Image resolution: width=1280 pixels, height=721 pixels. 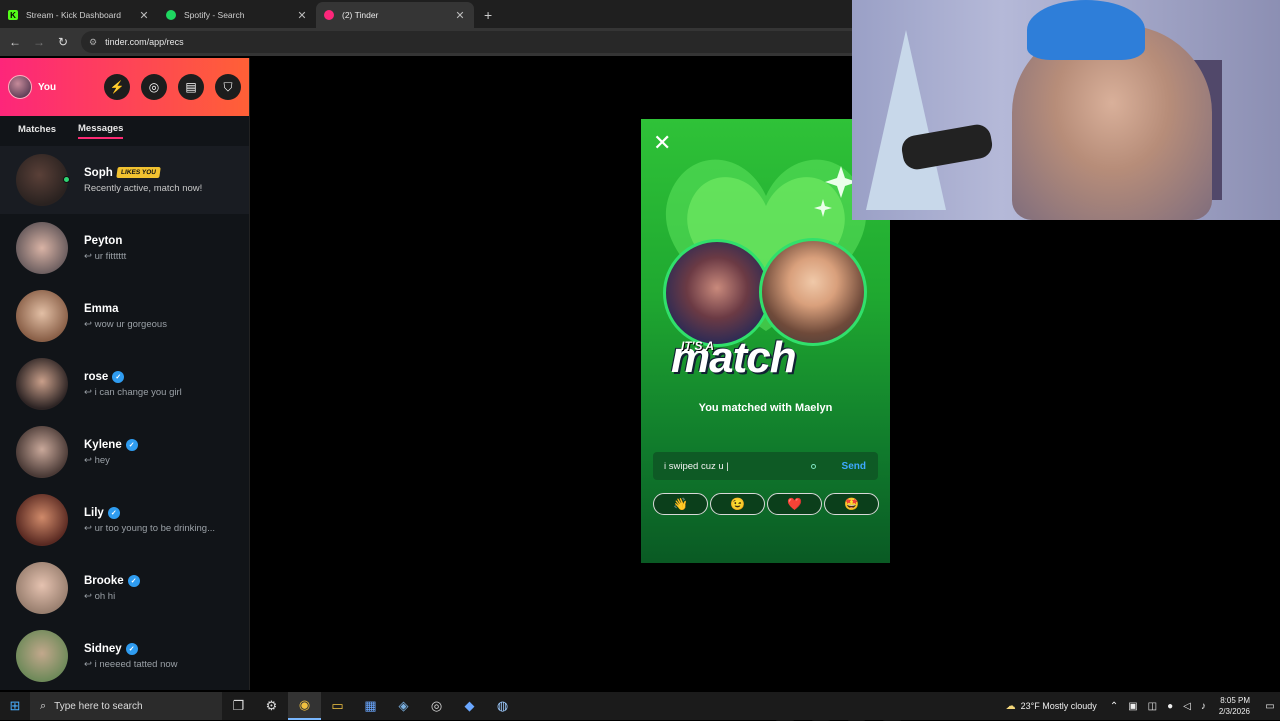 I want to click on url-field: ⚙ tinder.com/app/recs, so click(x=471, y=42).